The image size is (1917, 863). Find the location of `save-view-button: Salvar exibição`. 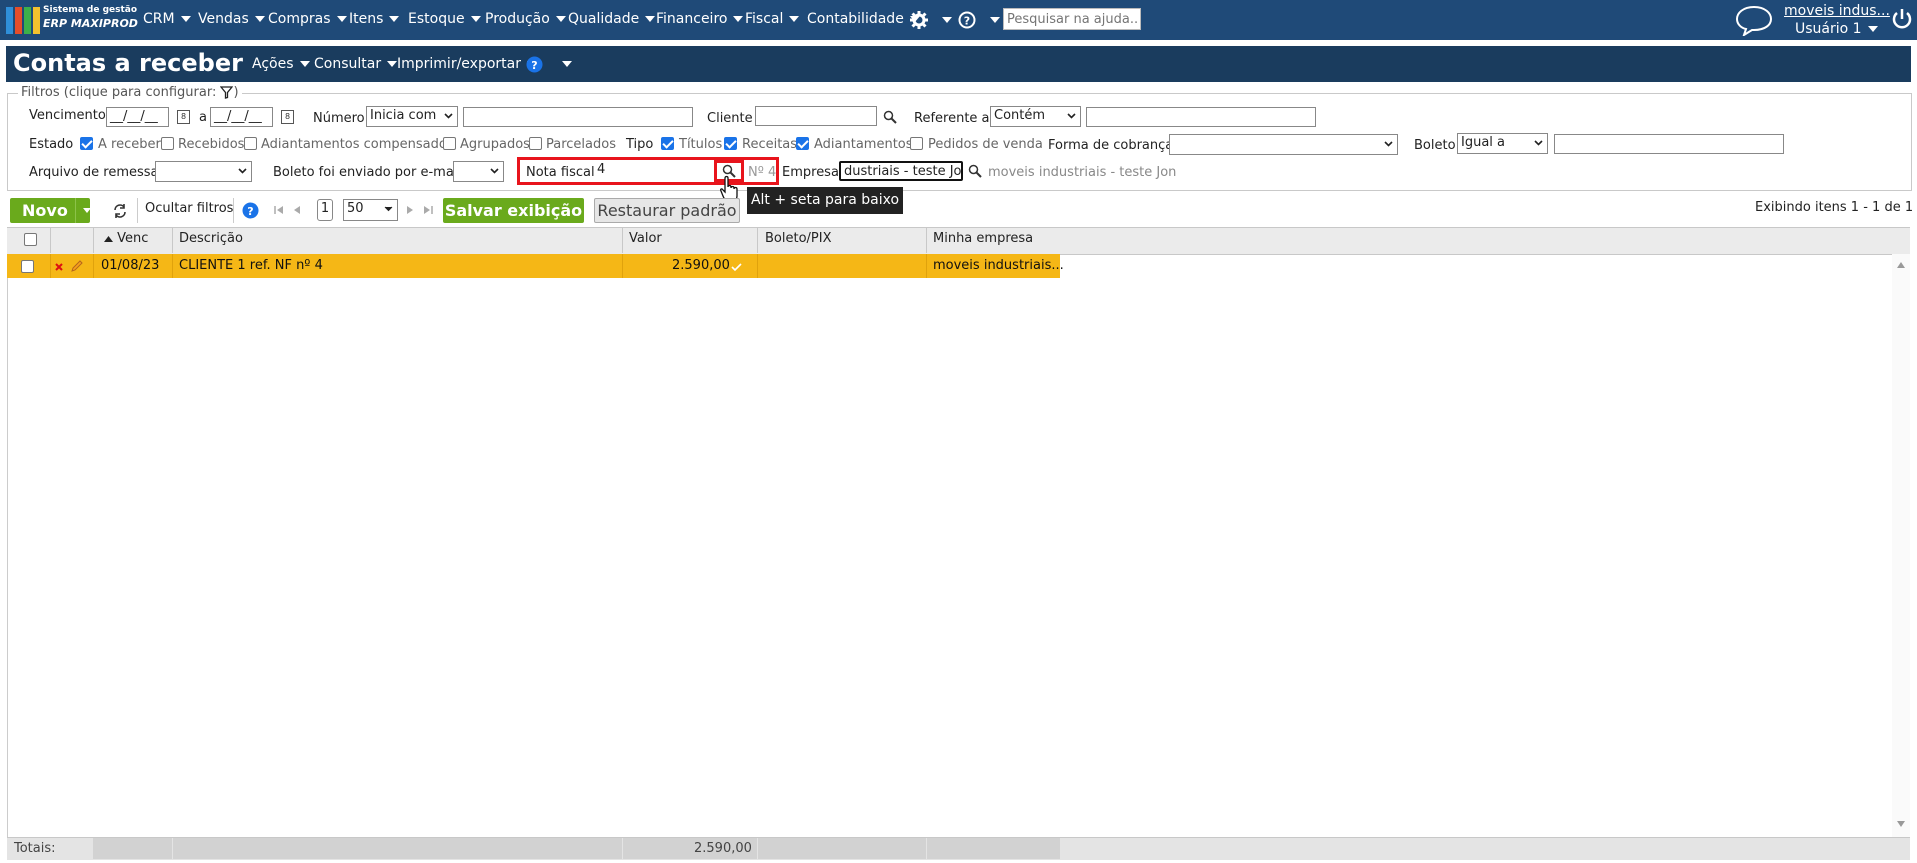

save-view-button: Salvar exibição is located at coordinates (513, 210).